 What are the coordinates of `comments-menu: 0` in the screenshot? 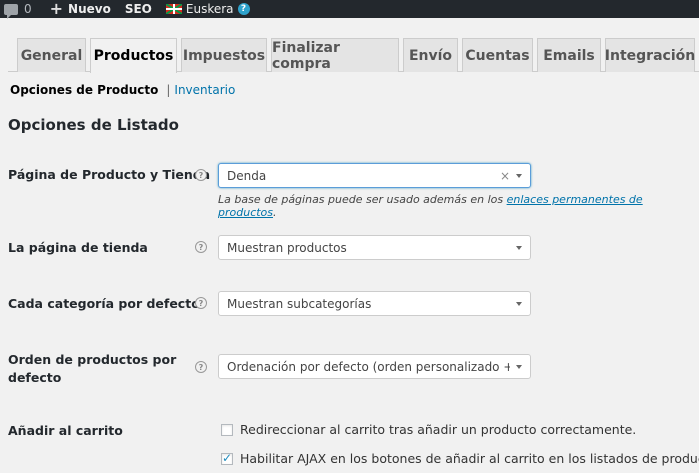 It's located at (18, 9).